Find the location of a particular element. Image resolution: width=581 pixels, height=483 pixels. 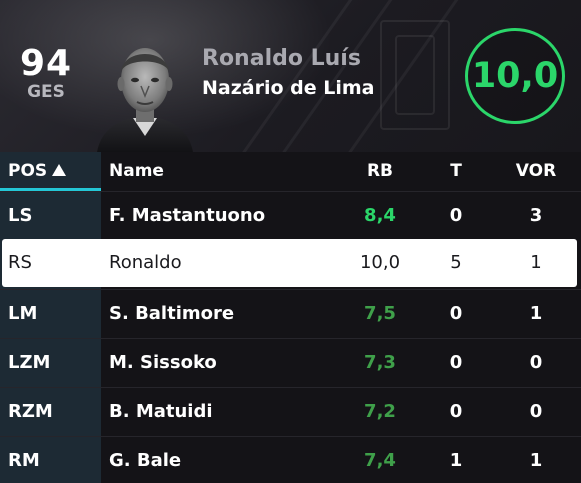

row-player-name: S. Baltimore is located at coordinates (172, 313).